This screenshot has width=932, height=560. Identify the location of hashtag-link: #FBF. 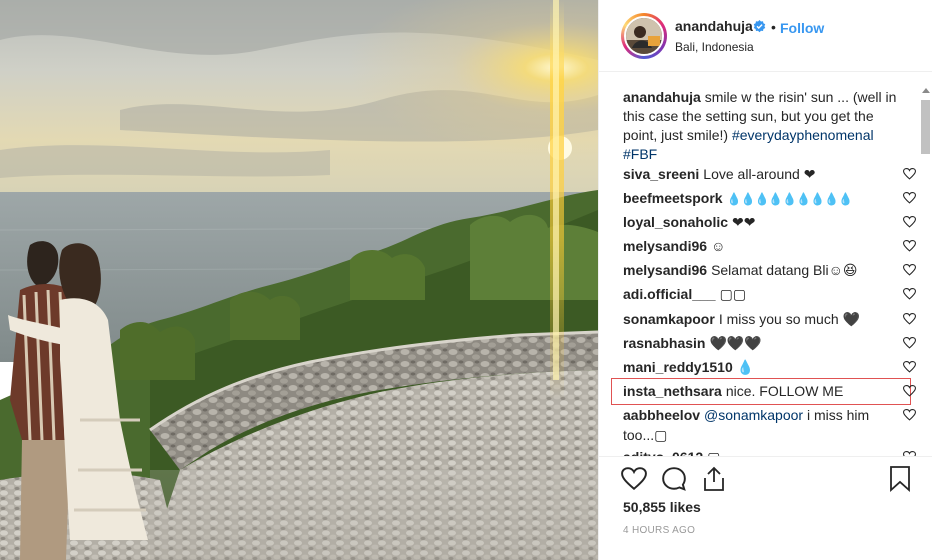
(640, 154).